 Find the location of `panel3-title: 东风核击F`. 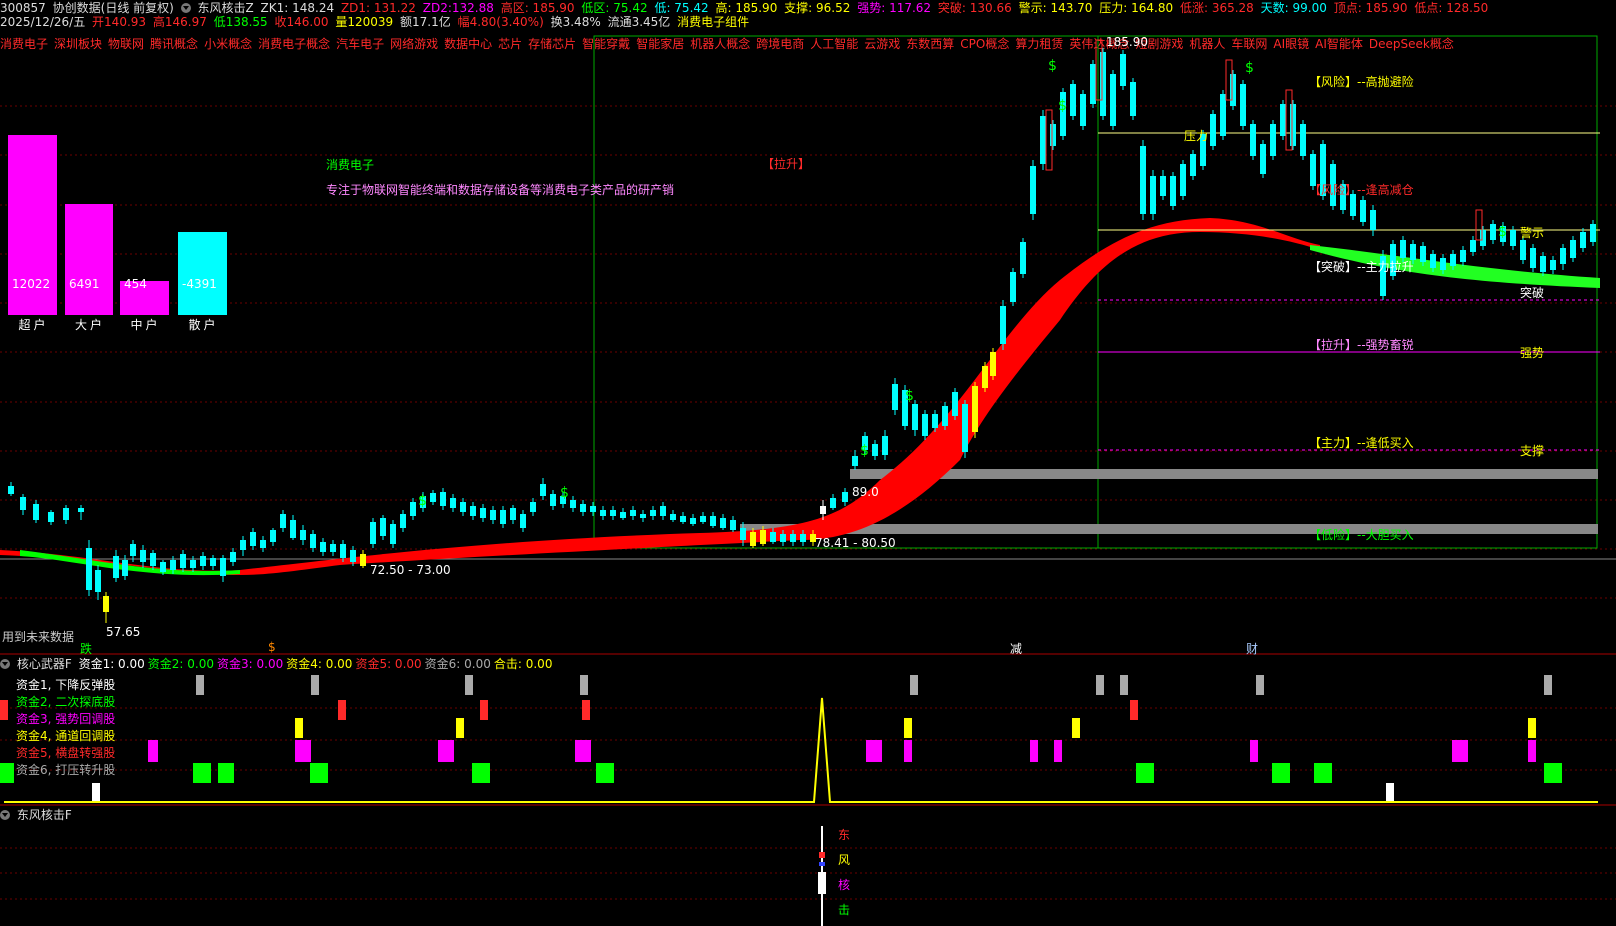

panel3-title: 东风核击F is located at coordinates (44, 815).